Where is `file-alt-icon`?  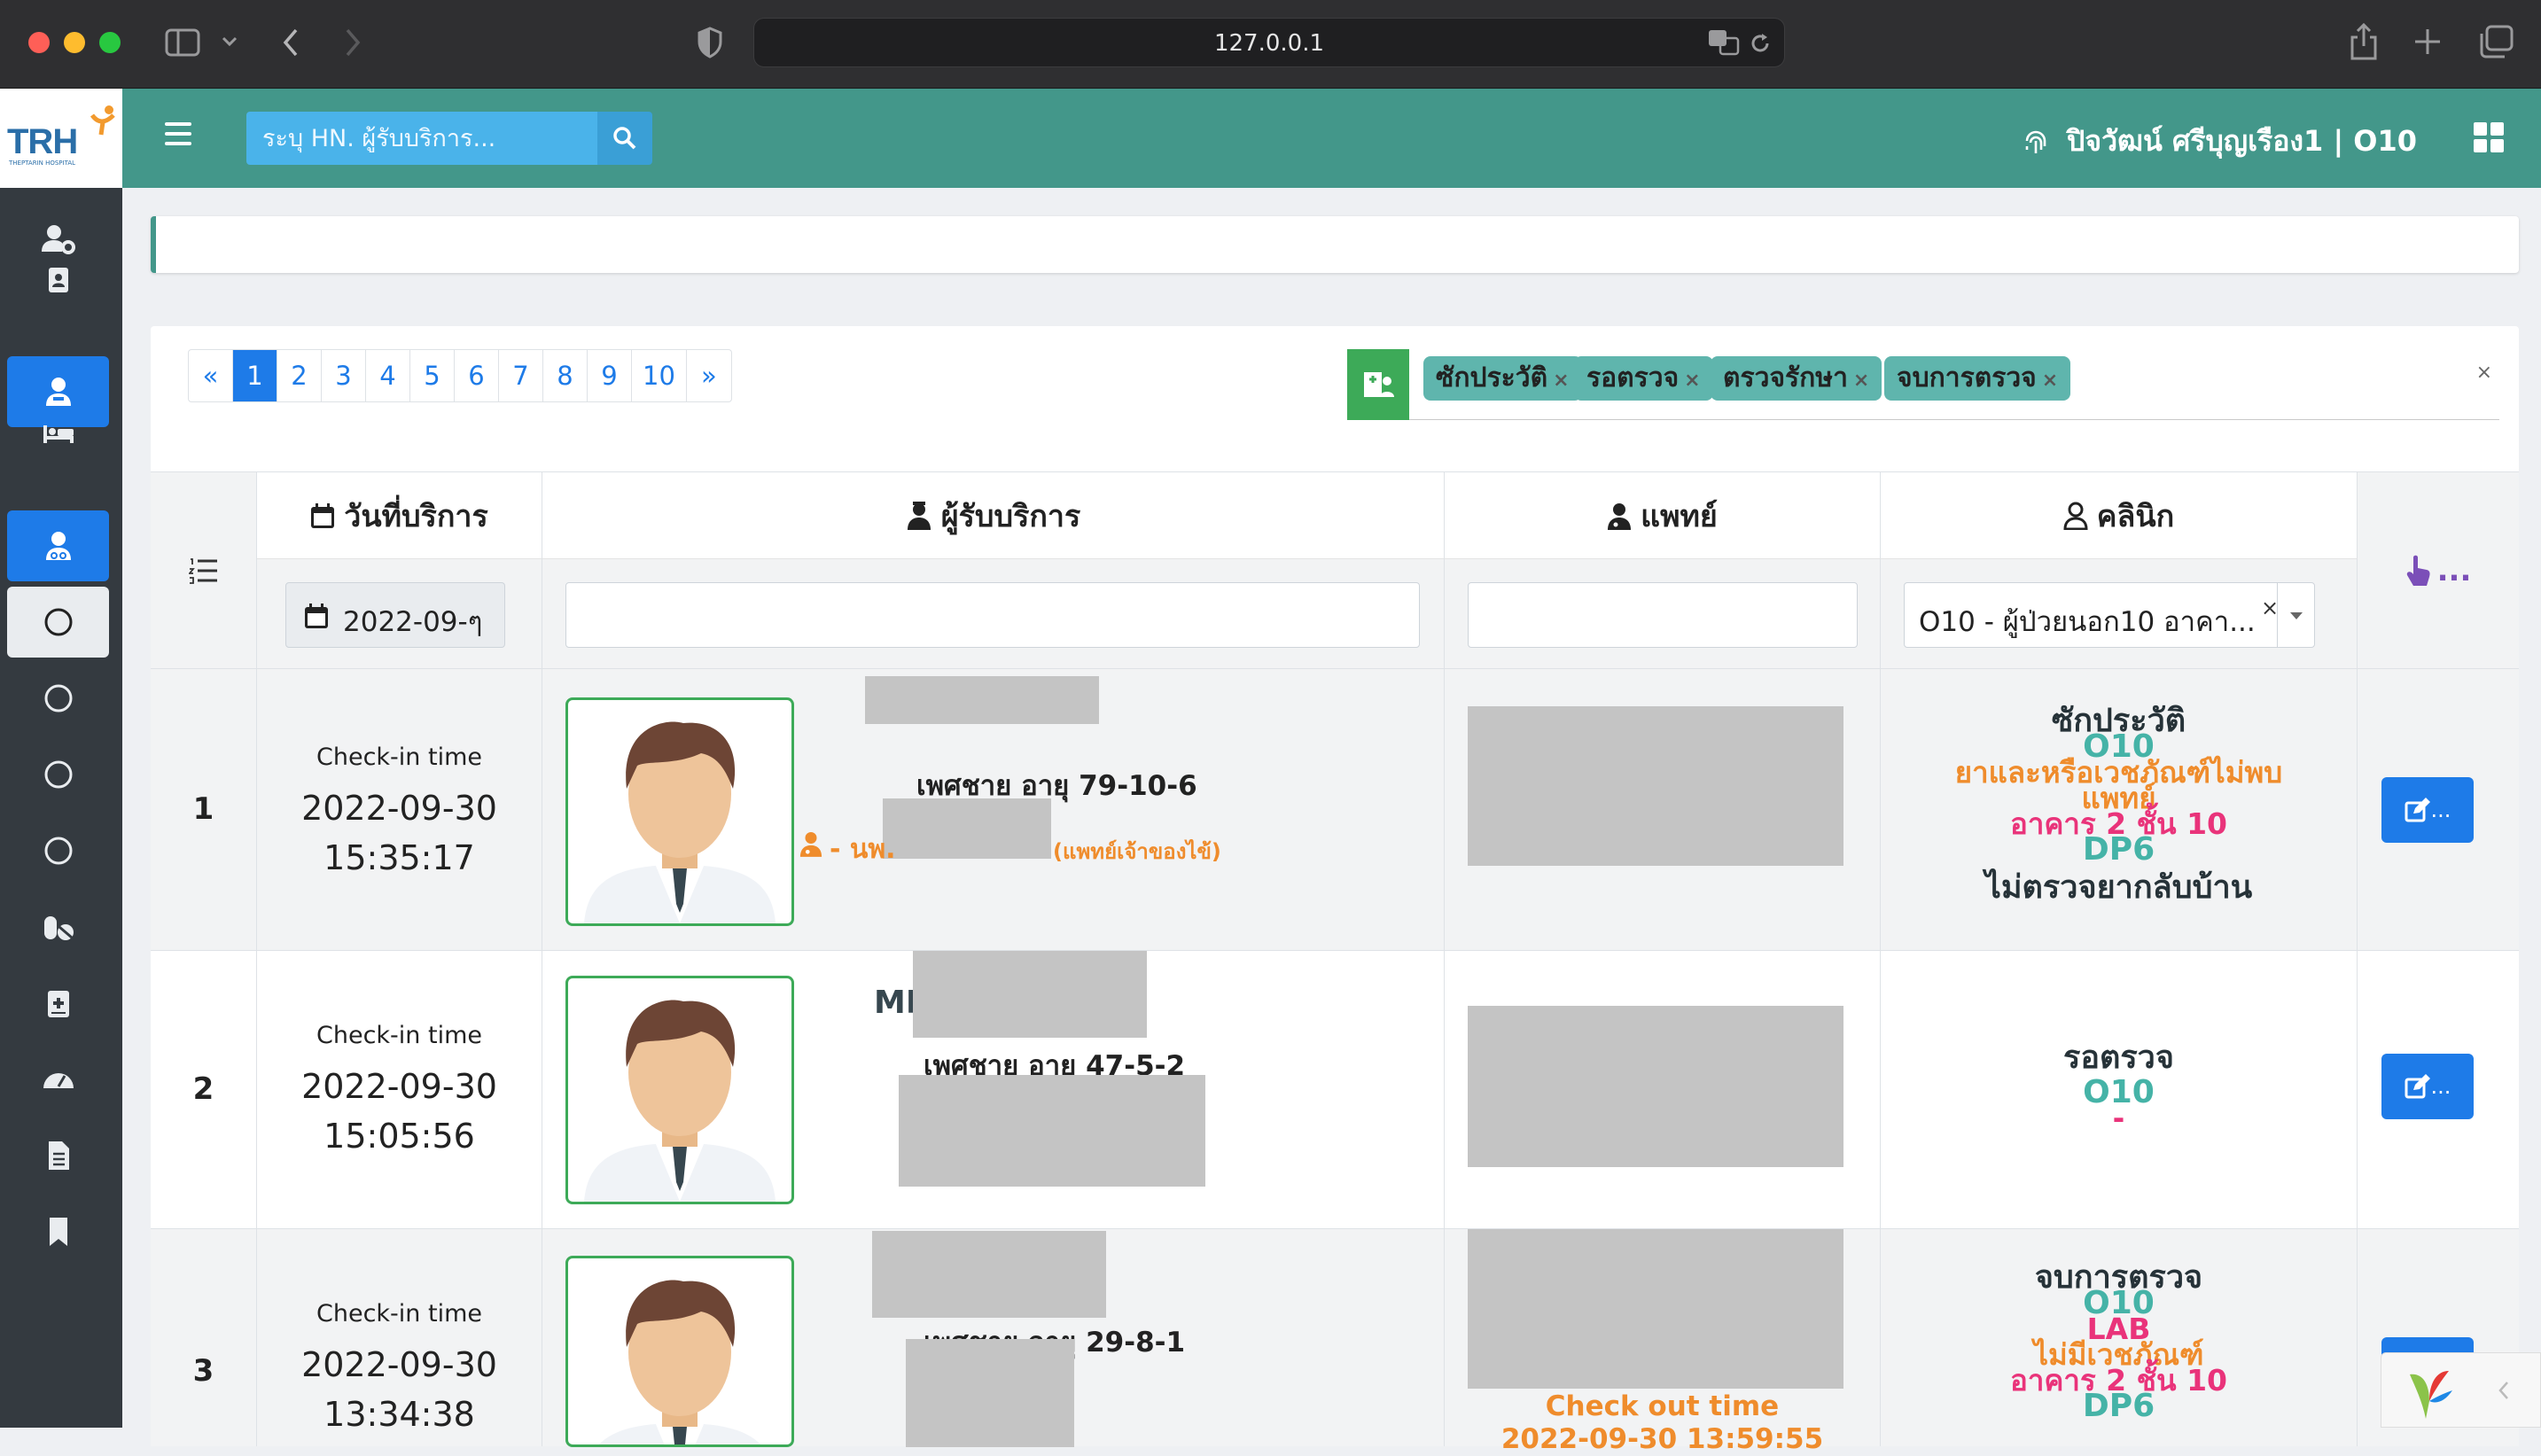
file-alt-icon is located at coordinates (58, 1155).